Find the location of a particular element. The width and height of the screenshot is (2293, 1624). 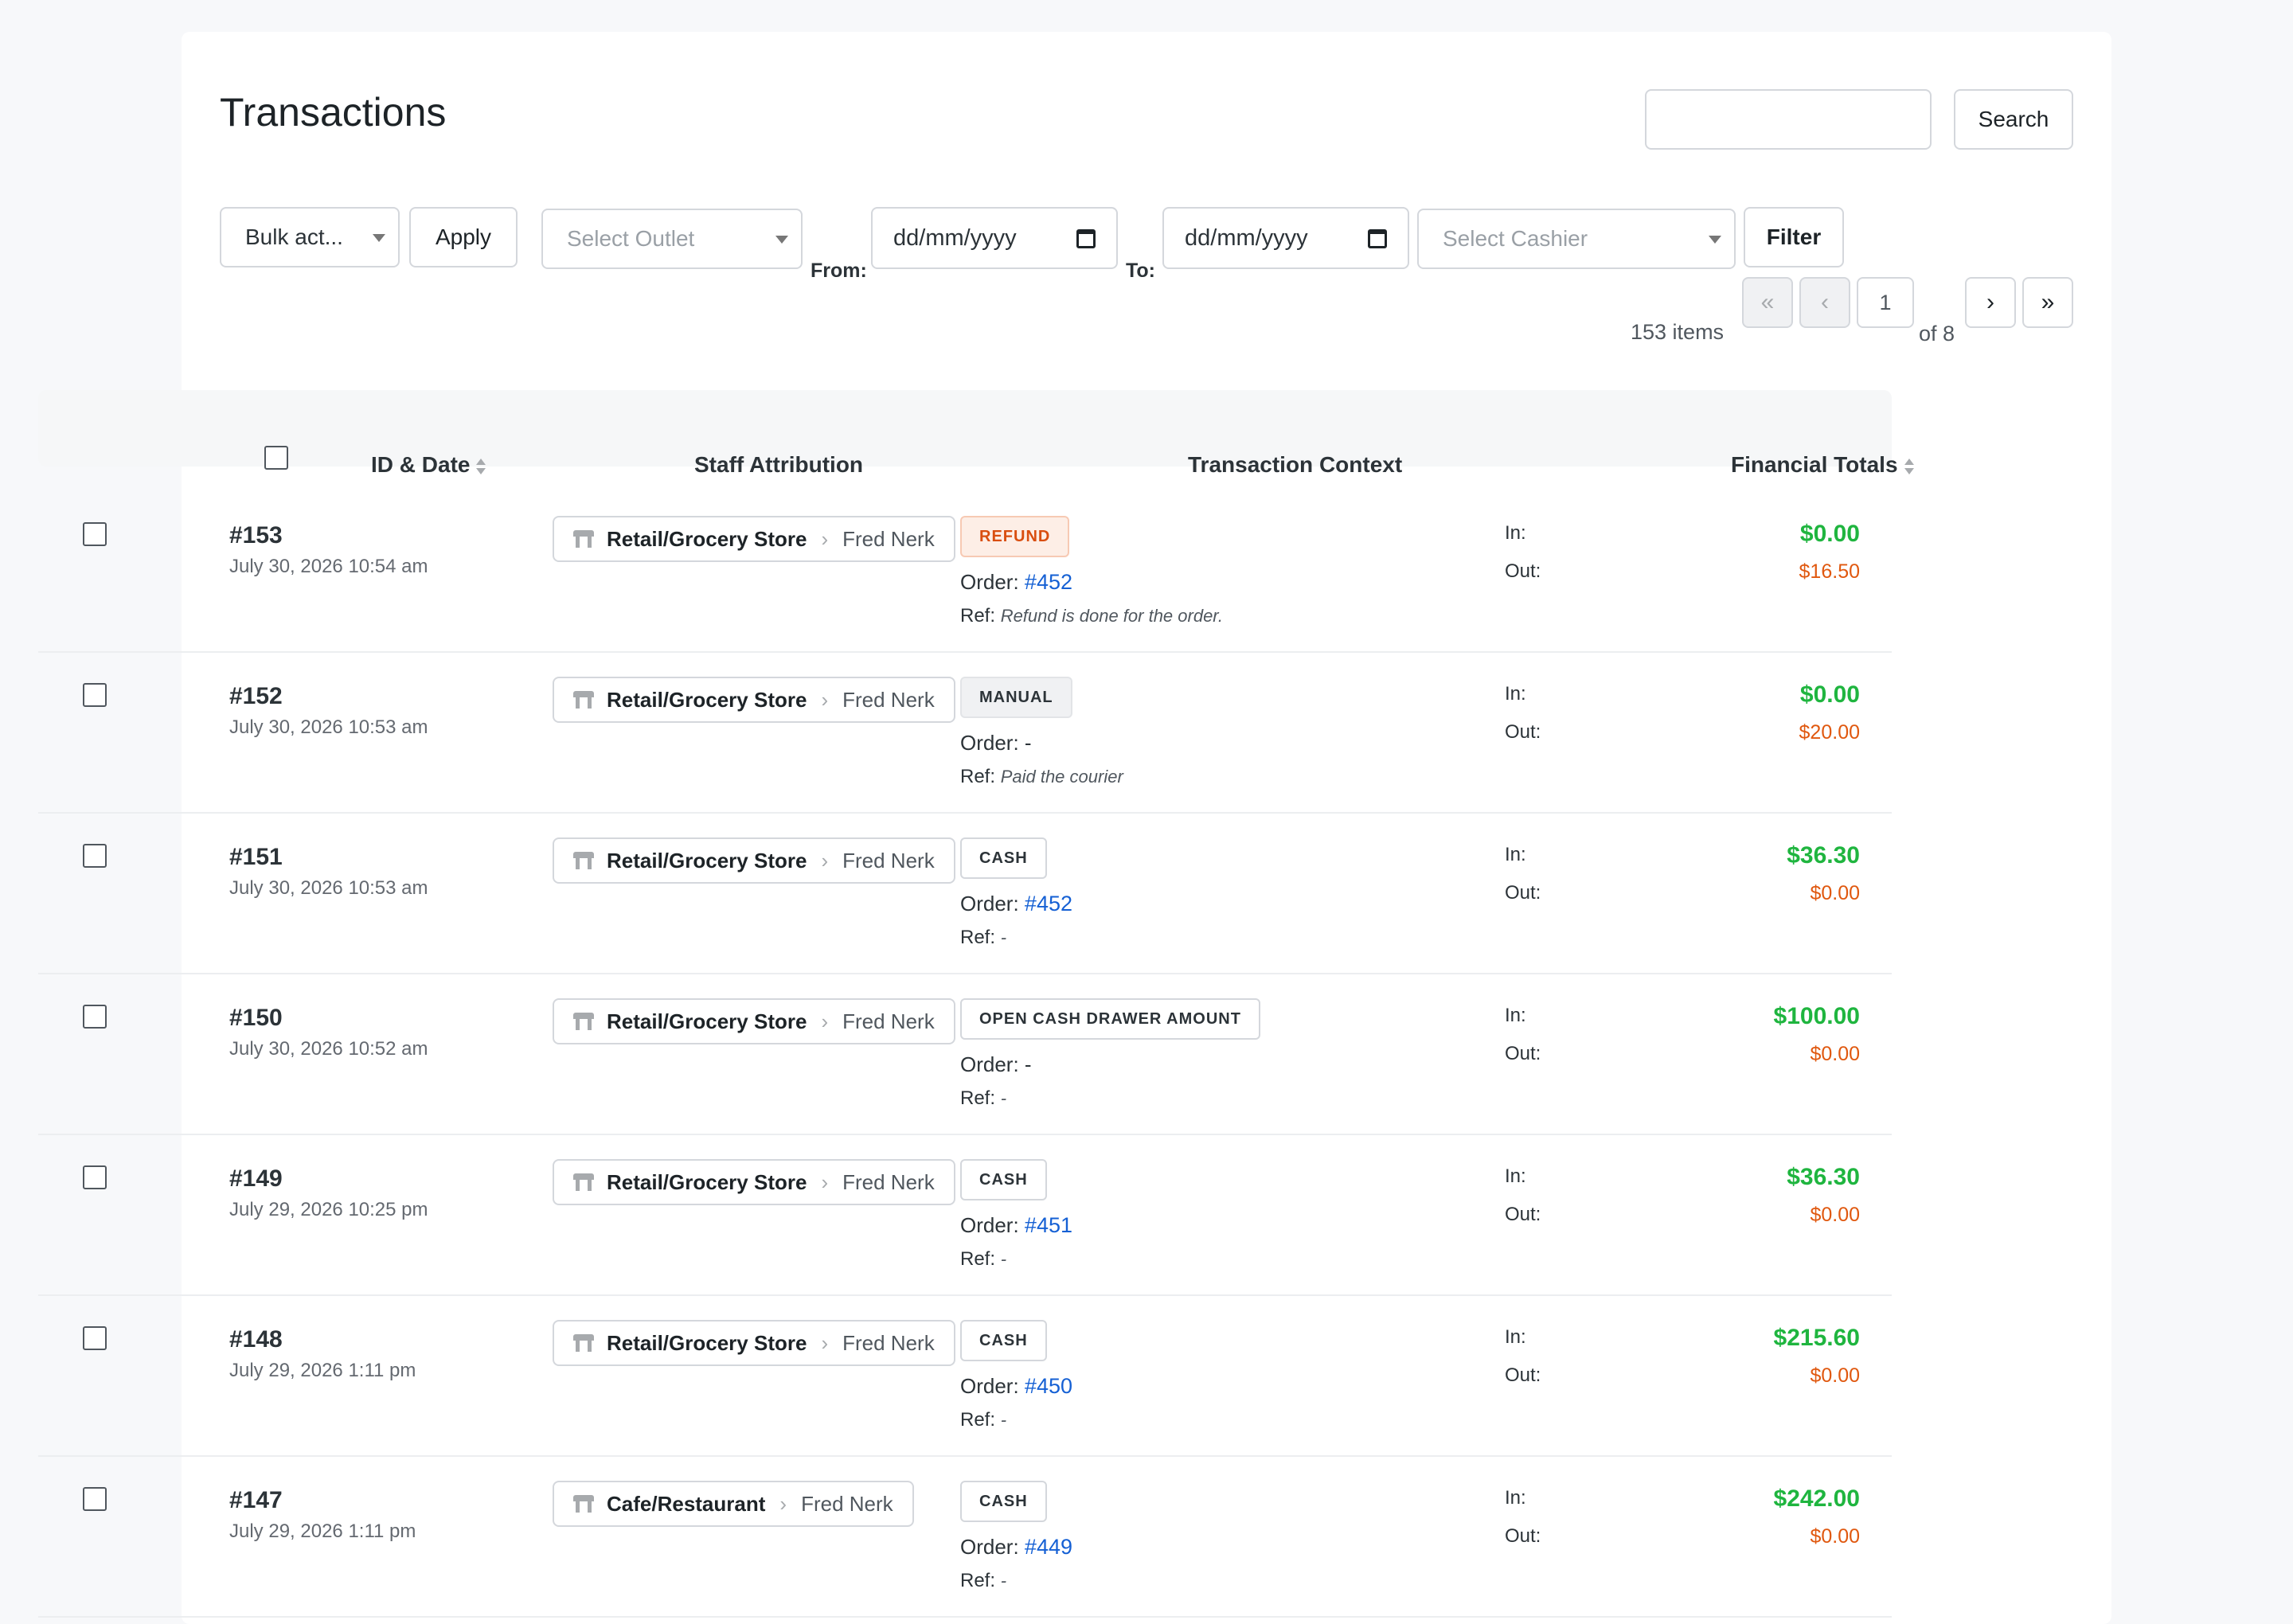

last-page-button: » is located at coordinates (2048, 302).